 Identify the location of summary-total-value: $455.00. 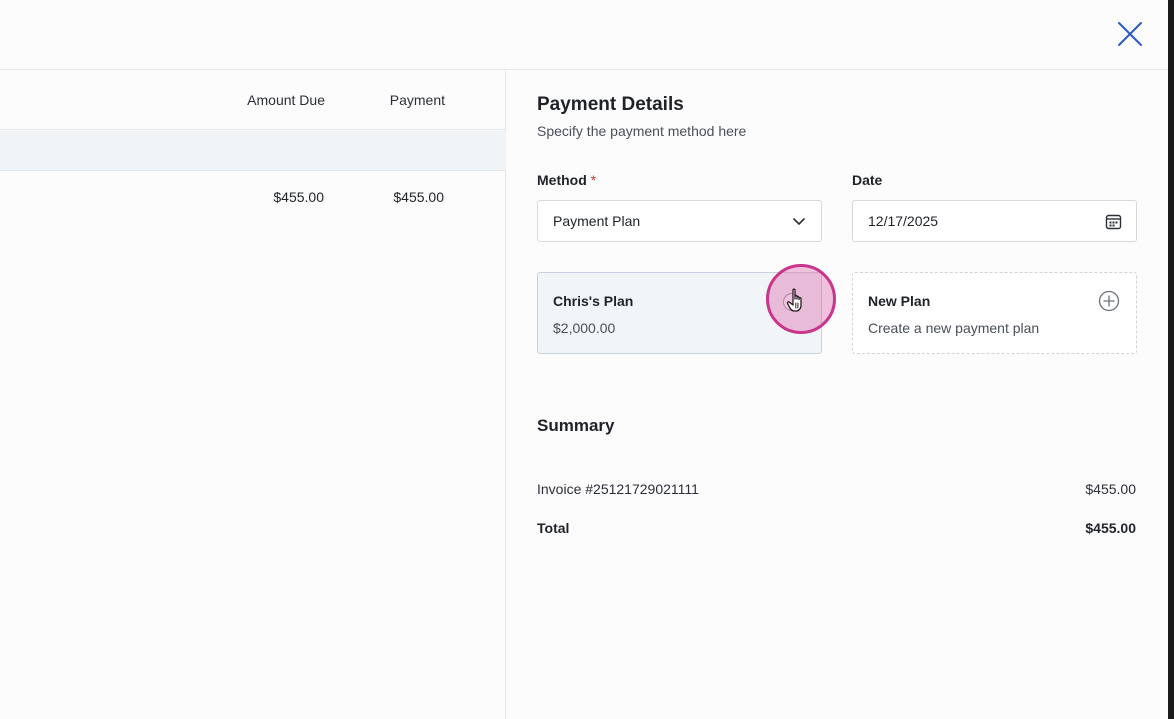
(1110, 528).